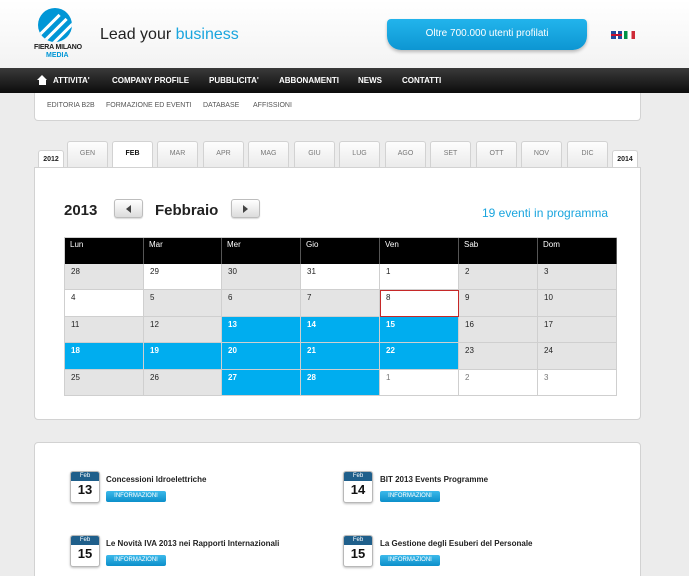  What do you see at coordinates (187, 210) in the screenshot?
I see `calendar-month: Febbraio` at bounding box center [187, 210].